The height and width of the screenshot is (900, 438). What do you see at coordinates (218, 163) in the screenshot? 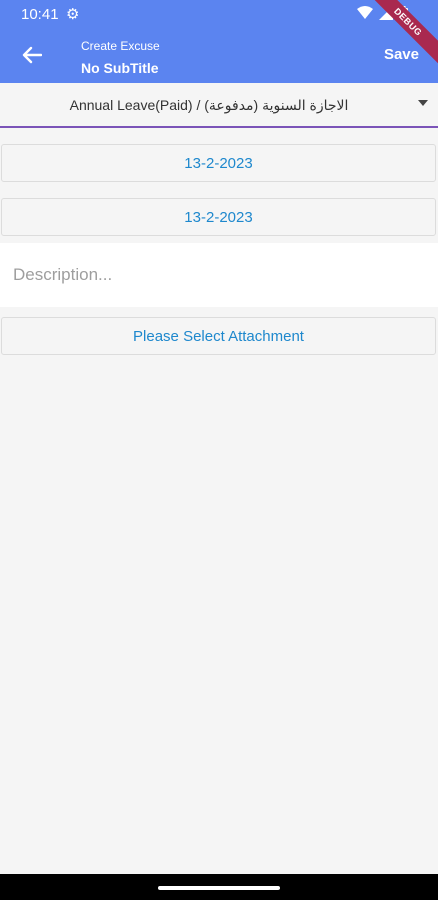
I see `from-date-button: 13-2-2023` at bounding box center [218, 163].